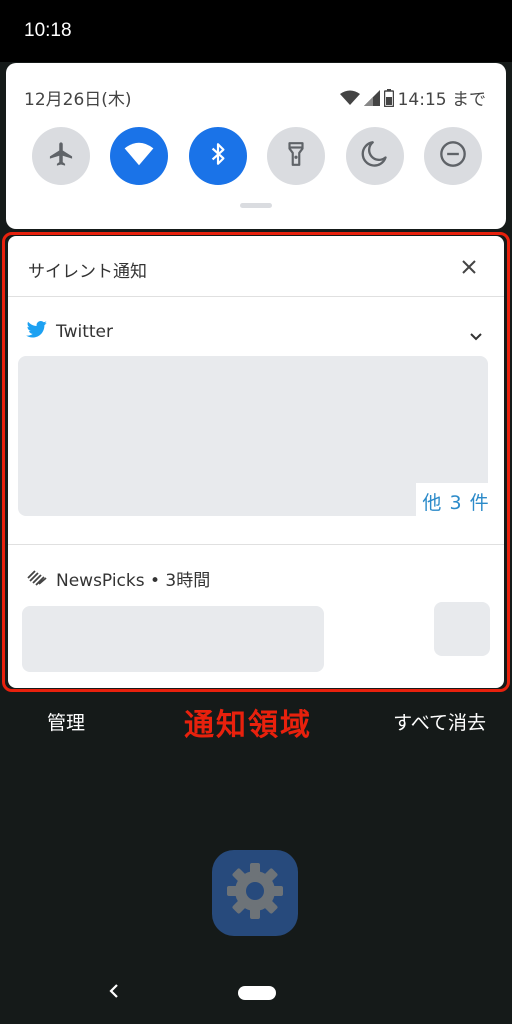 The width and height of the screenshot is (512, 1024). I want to click on qs-status-icons: 14:15 まで, so click(412, 97).